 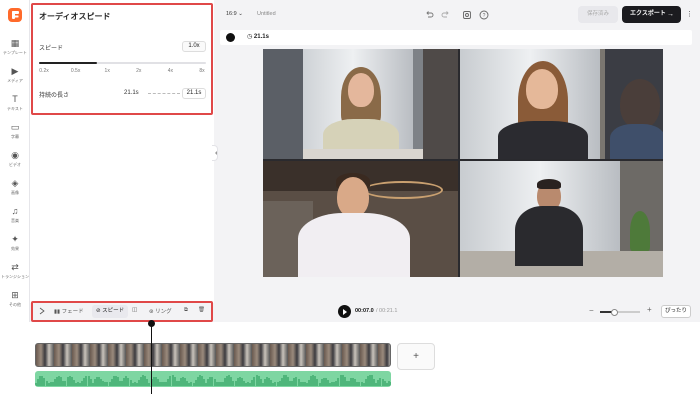 I want to click on duration-from: 21.1s, so click(x=131, y=93).